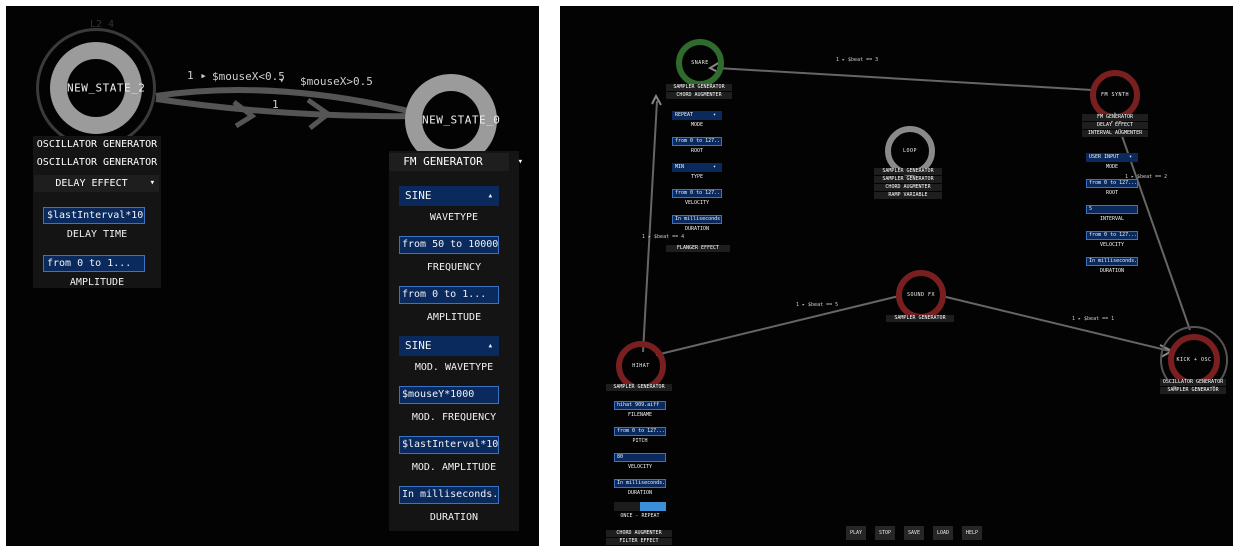 This screenshot has width=1235, height=550. What do you see at coordinates (640, 457) in the screenshot?
I see `param-input: 80` at bounding box center [640, 457].